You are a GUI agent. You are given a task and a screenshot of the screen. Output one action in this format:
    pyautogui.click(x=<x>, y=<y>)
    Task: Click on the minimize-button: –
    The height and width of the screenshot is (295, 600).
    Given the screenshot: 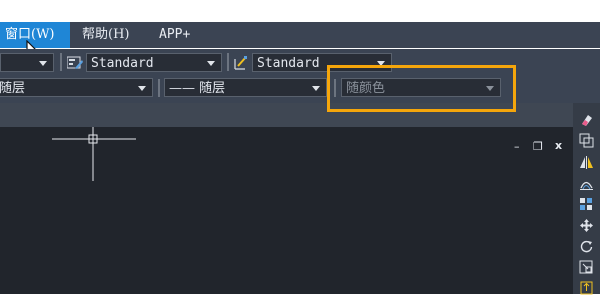 What is the action you would take?
    pyautogui.click(x=517, y=146)
    